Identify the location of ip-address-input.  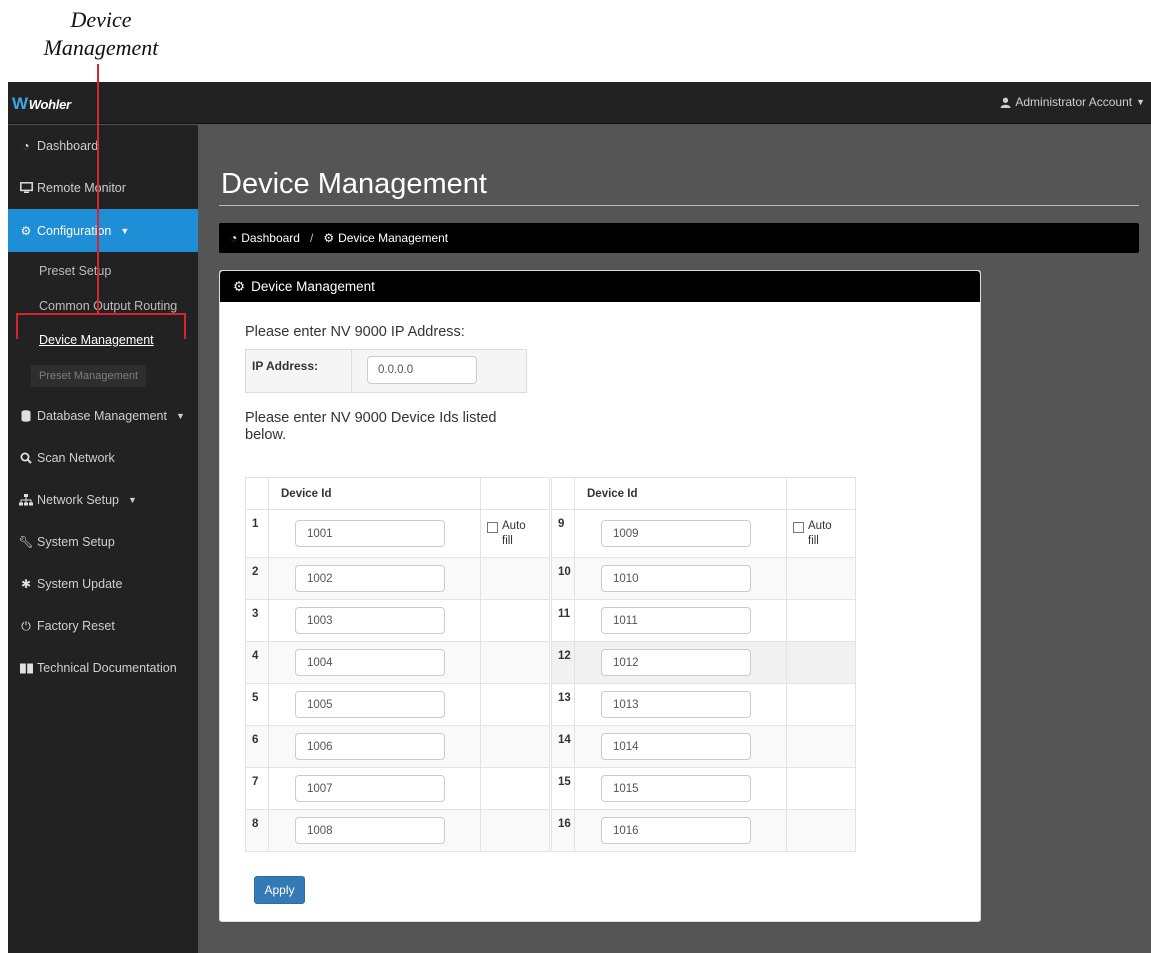
(422, 370).